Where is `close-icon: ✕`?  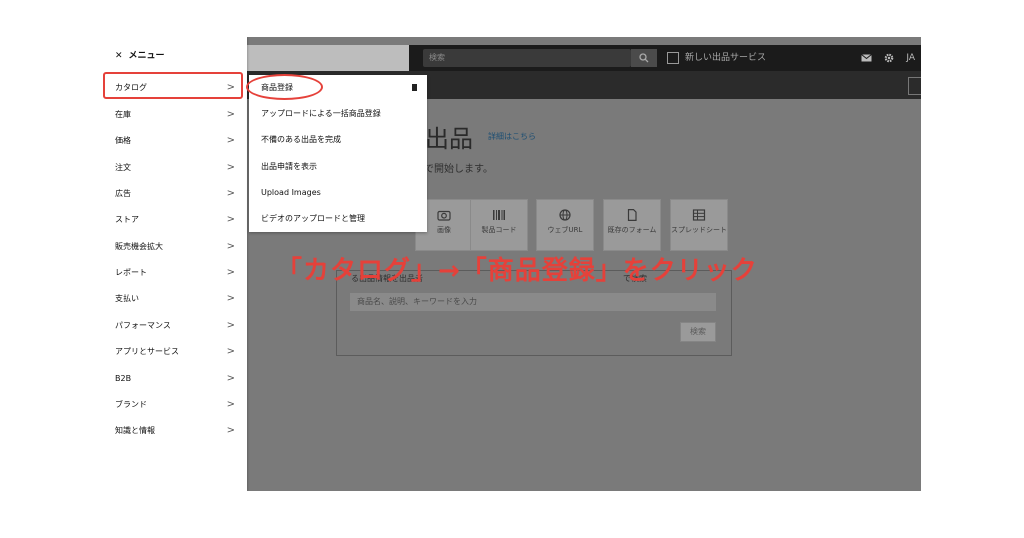
close-icon: ✕ is located at coordinates (119, 56).